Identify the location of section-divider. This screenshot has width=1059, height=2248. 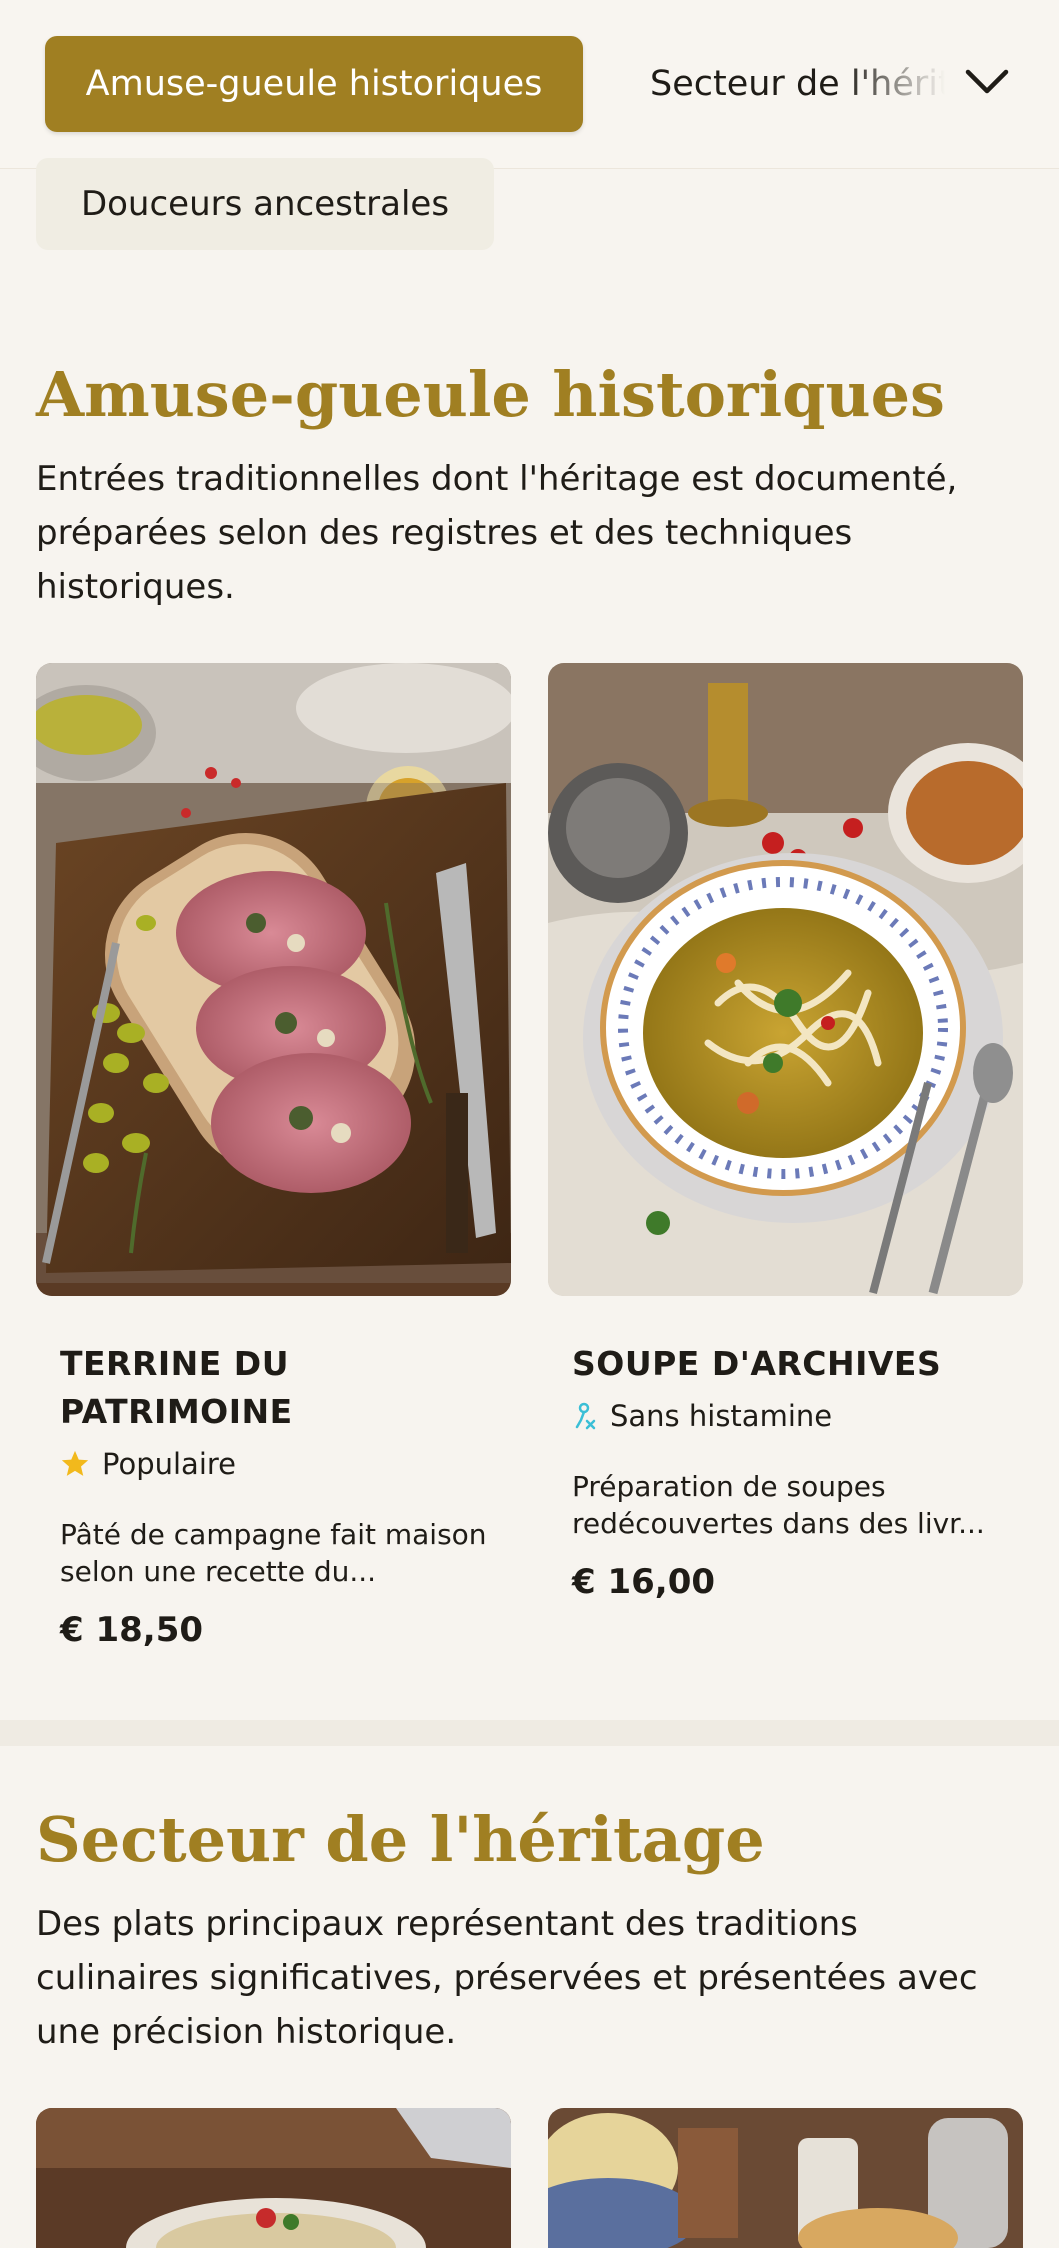
(529, 1733).